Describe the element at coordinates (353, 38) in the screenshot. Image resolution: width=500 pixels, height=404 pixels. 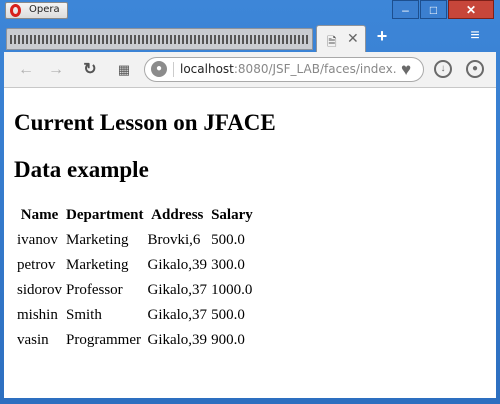
I see `tab-close-icon: ✕` at that location.